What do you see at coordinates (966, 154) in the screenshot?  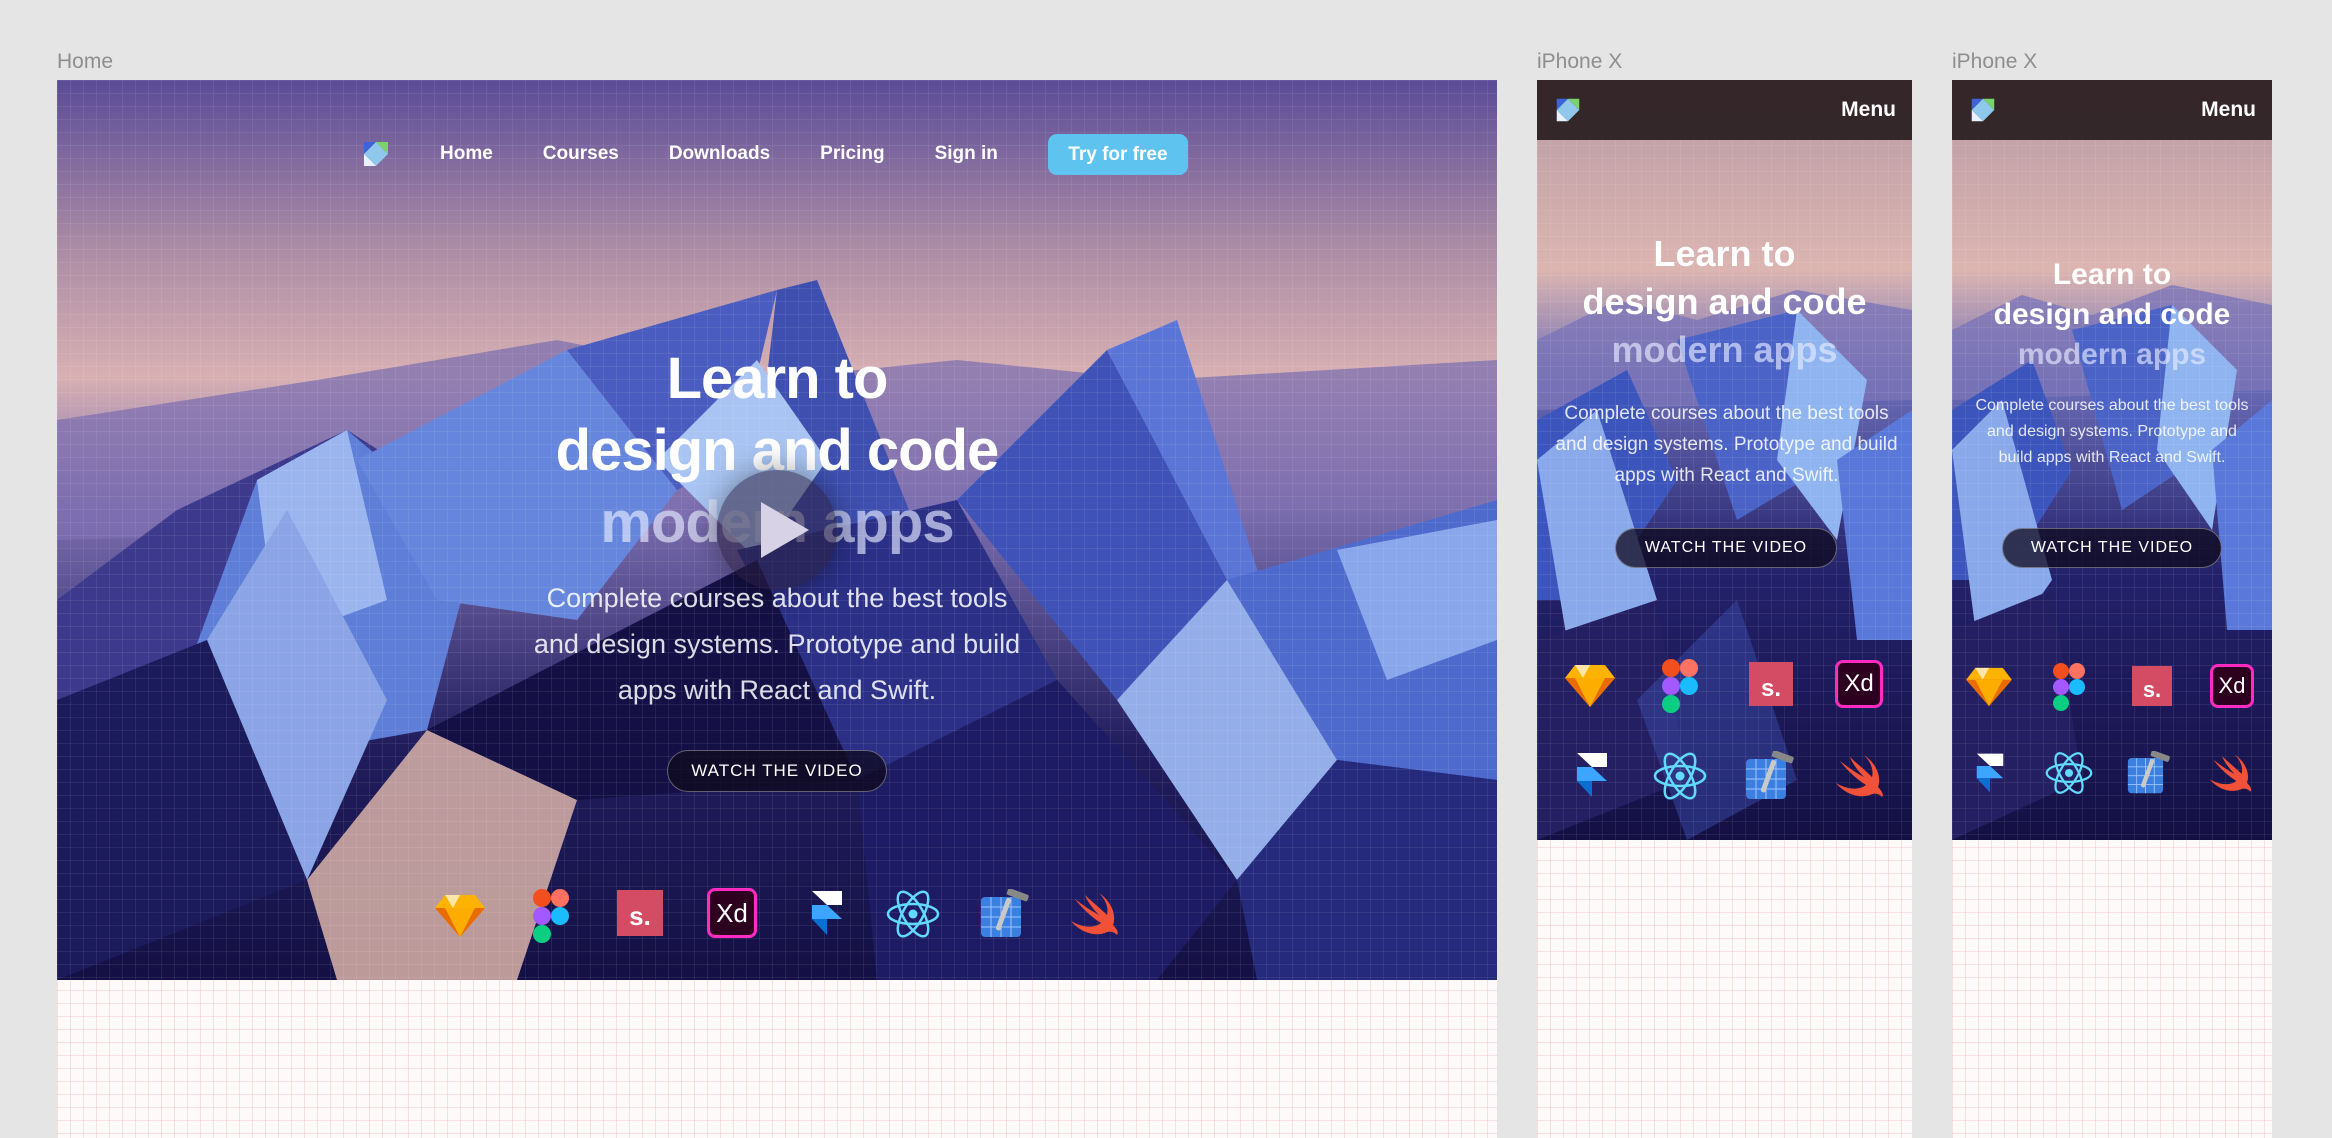 I see `nav-item-sign-in: Sign in` at bounding box center [966, 154].